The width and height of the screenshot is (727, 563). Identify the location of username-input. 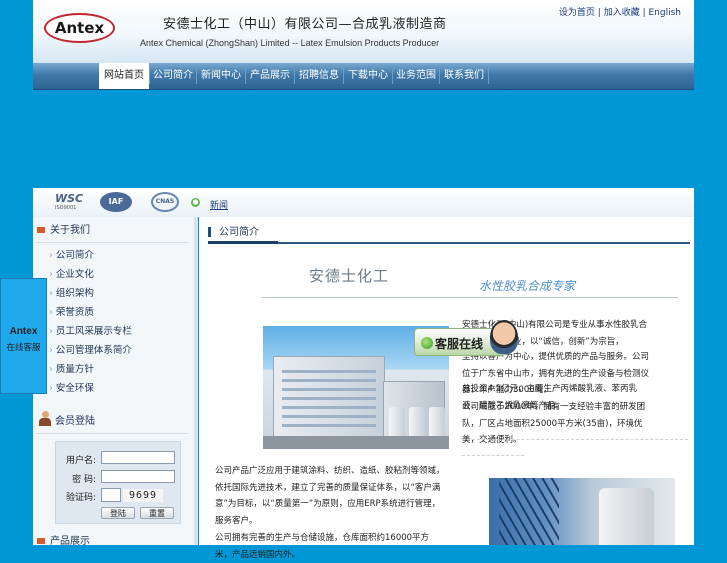
(138, 457).